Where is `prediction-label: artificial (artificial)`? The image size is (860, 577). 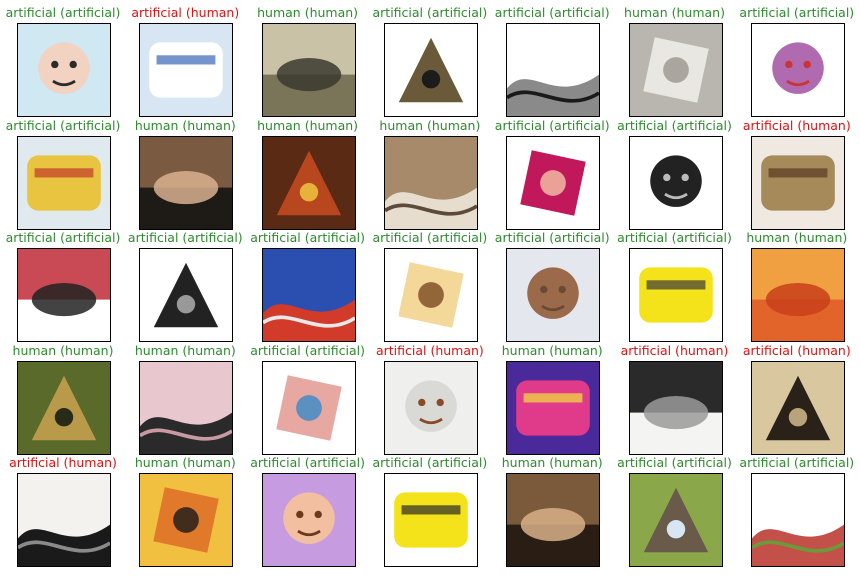 prediction-label: artificial (artificial) is located at coordinates (797, 462).